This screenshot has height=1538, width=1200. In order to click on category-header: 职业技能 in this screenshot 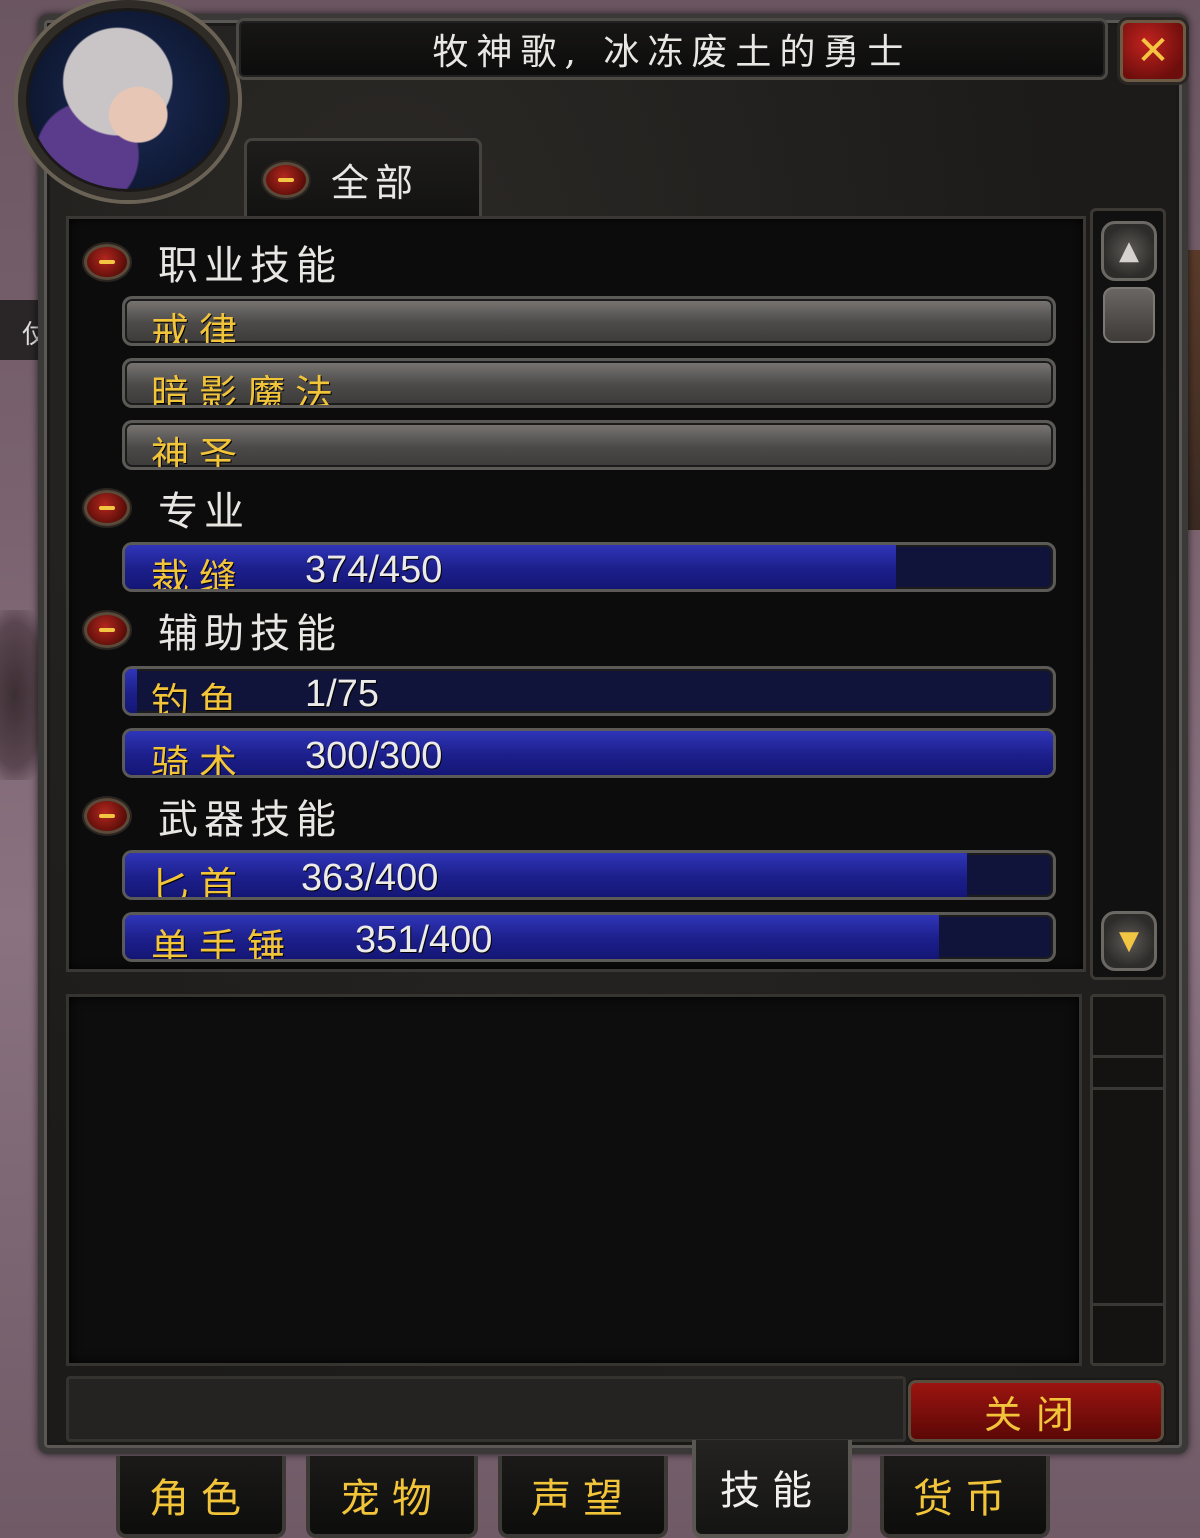, I will do `click(213, 263)`.